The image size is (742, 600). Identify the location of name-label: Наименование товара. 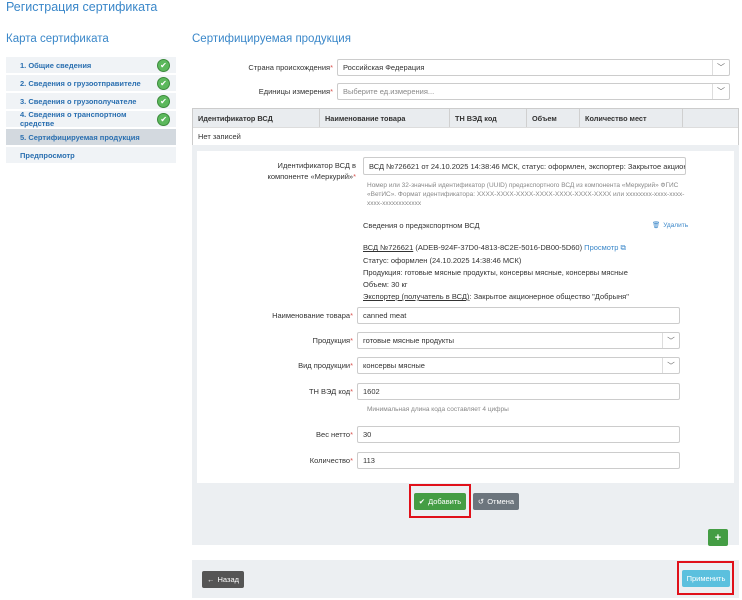
(311, 315).